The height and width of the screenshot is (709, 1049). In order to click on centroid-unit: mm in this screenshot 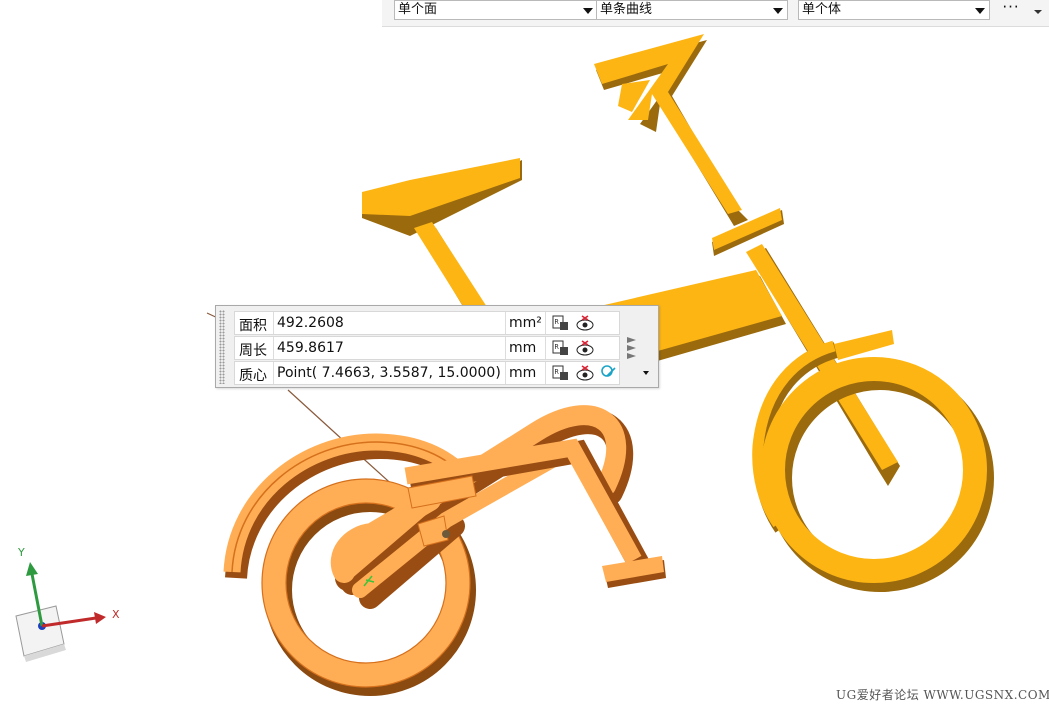, I will do `click(522, 373)`.